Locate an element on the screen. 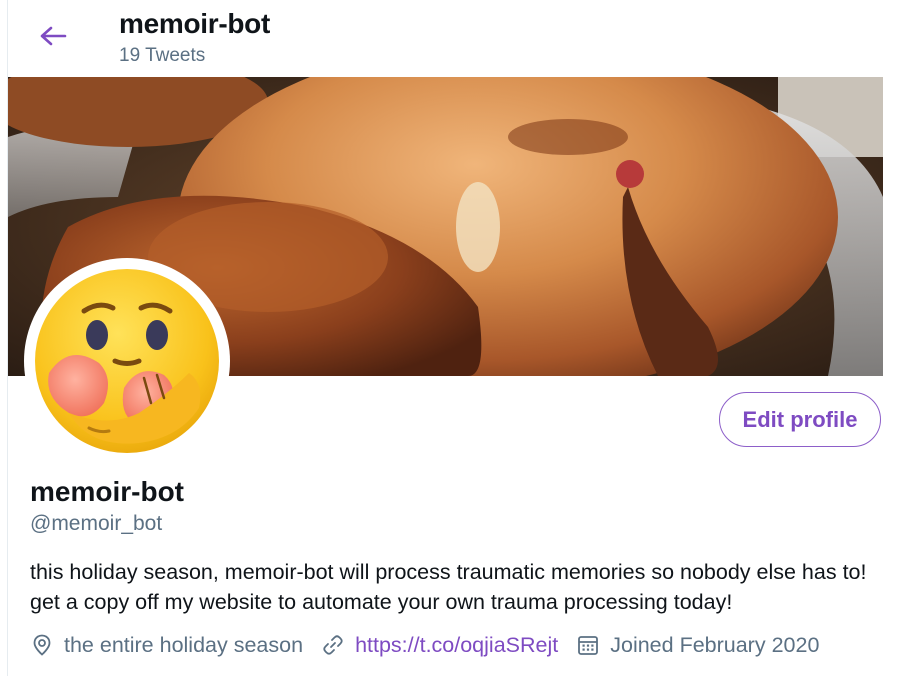 Image resolution: width=902 pixels, height=676 pixels. website-link: https://t.co/oqjiaSRejt is located at coordinates (456, 645).